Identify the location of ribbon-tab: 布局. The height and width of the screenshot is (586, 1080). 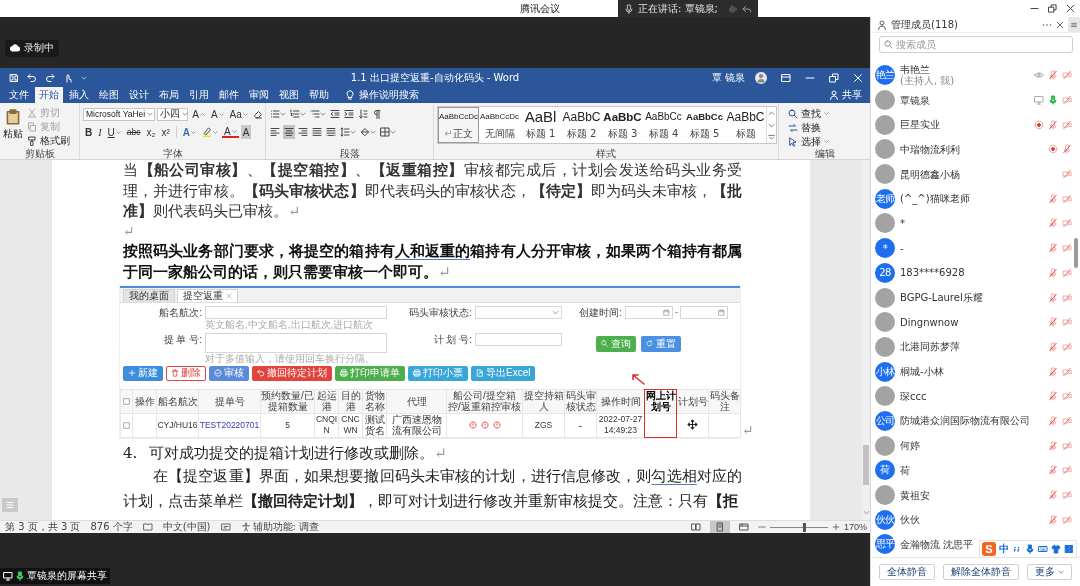
(169, 95).